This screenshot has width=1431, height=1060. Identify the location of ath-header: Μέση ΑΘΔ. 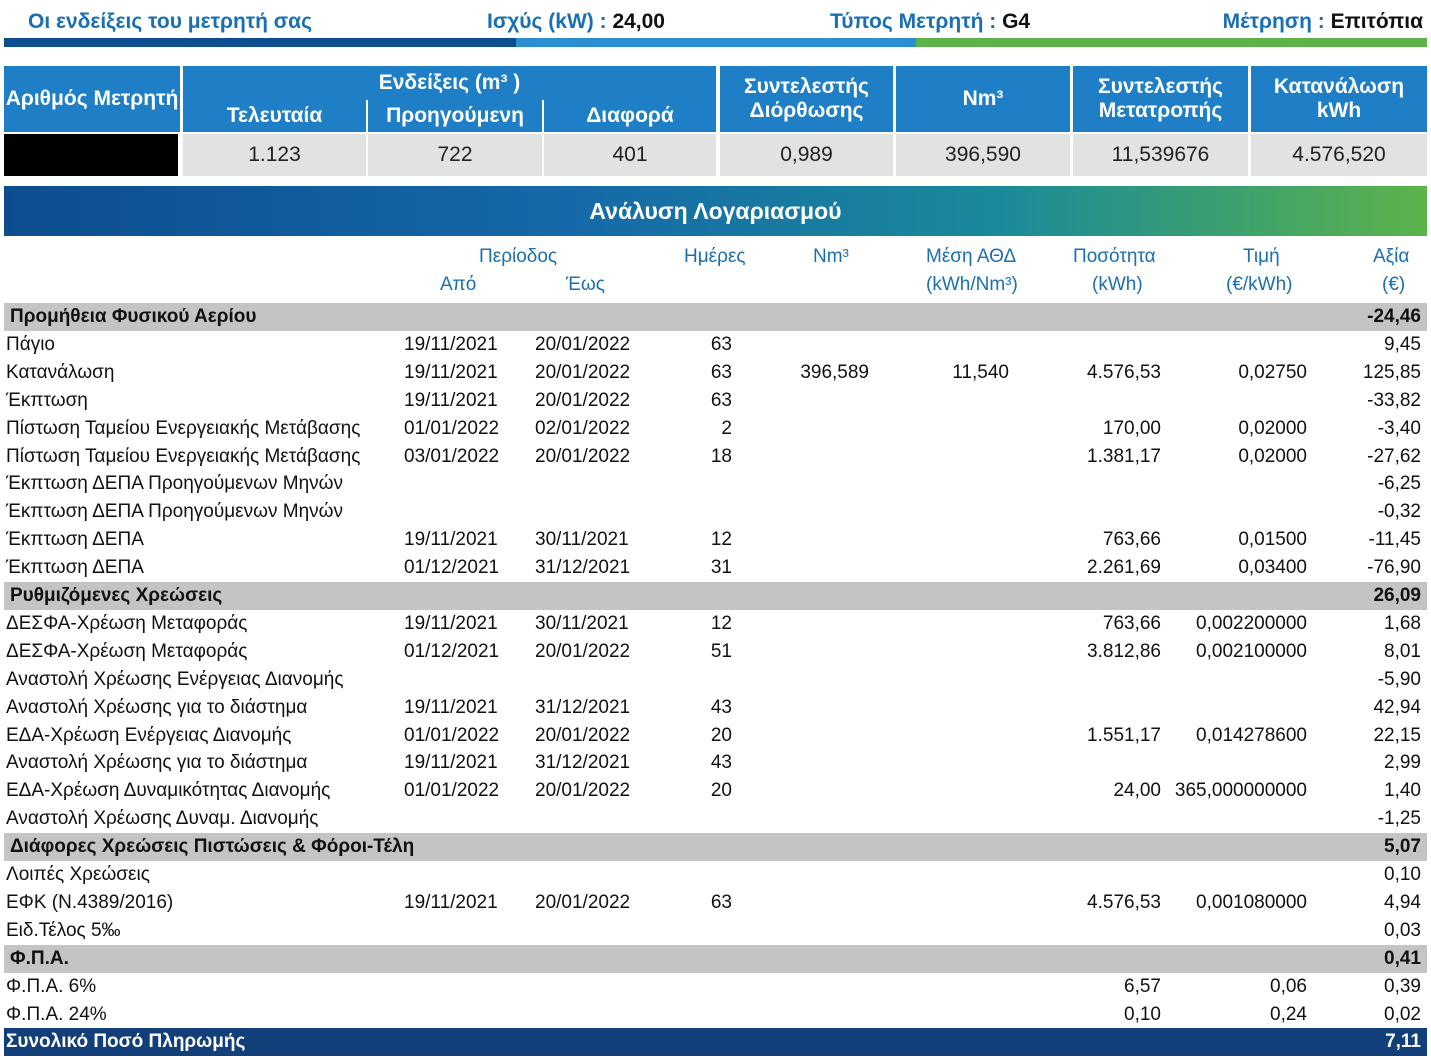
(971, 256).